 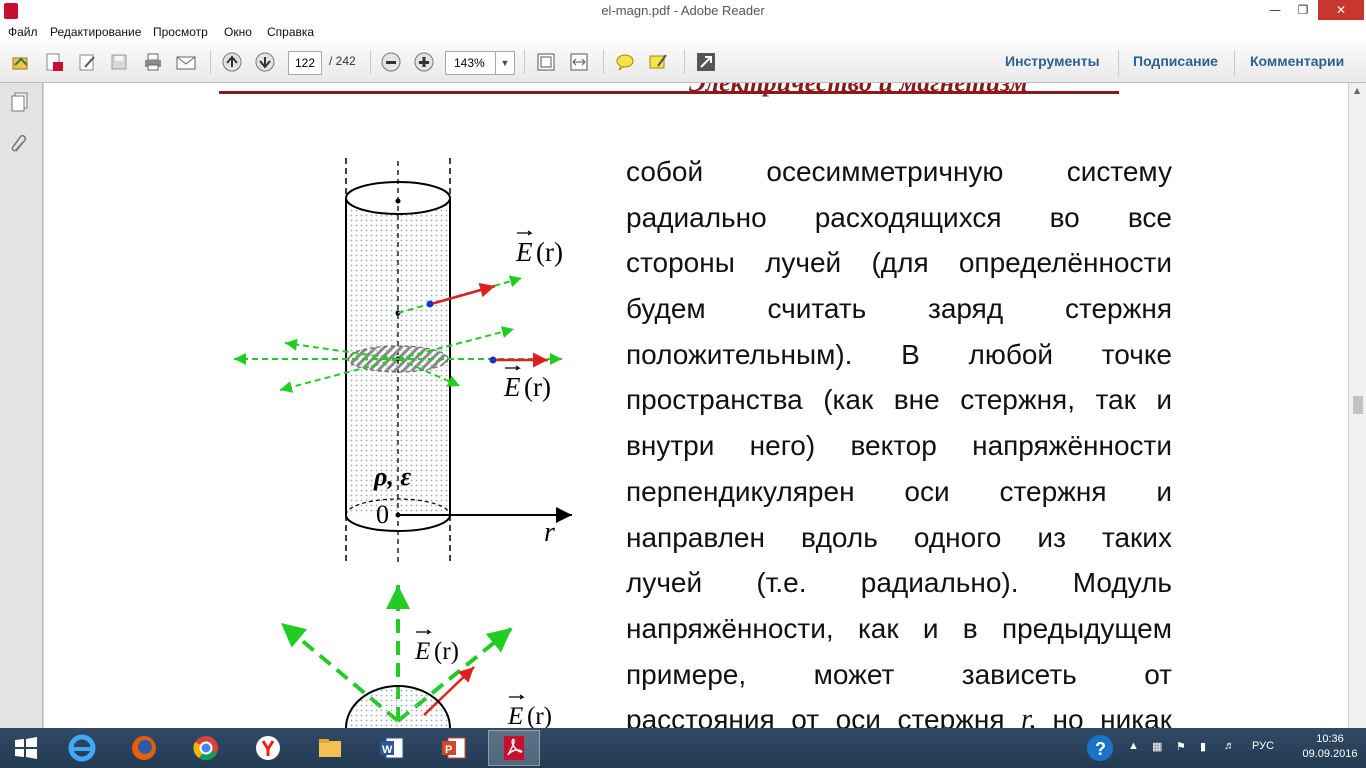 What do you see at coordinates (899, 583) in the screenshot?
I see `text-line: лучей (т.е. радиально). Модуль` at bounding box center [899, 583].